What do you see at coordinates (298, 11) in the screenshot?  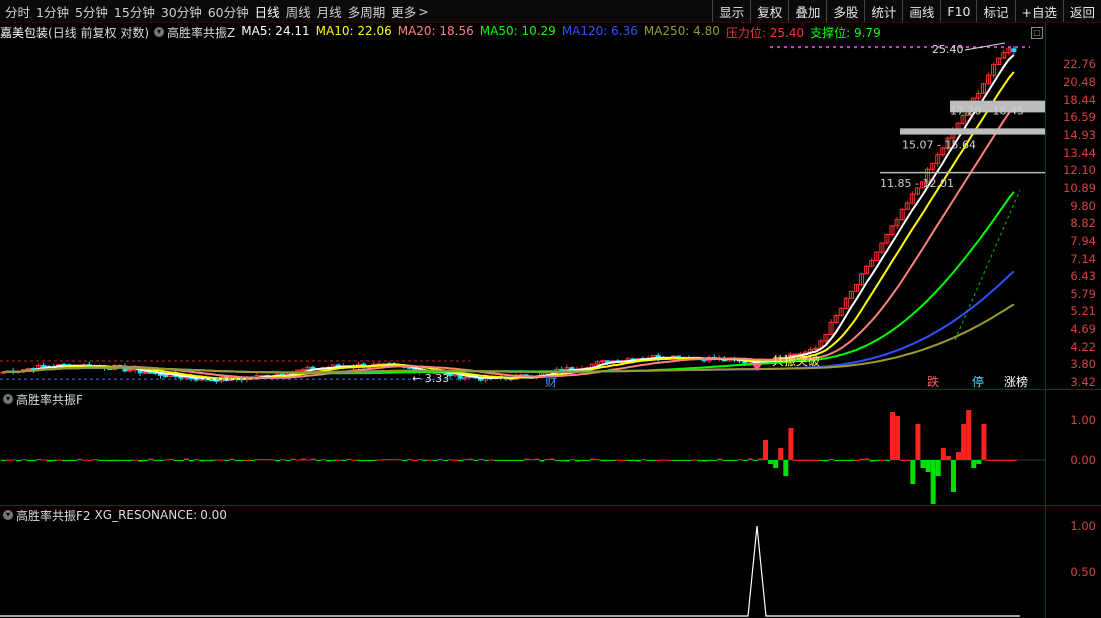 I see `period-tab-7: 周线` at bounding box center [298, 11].